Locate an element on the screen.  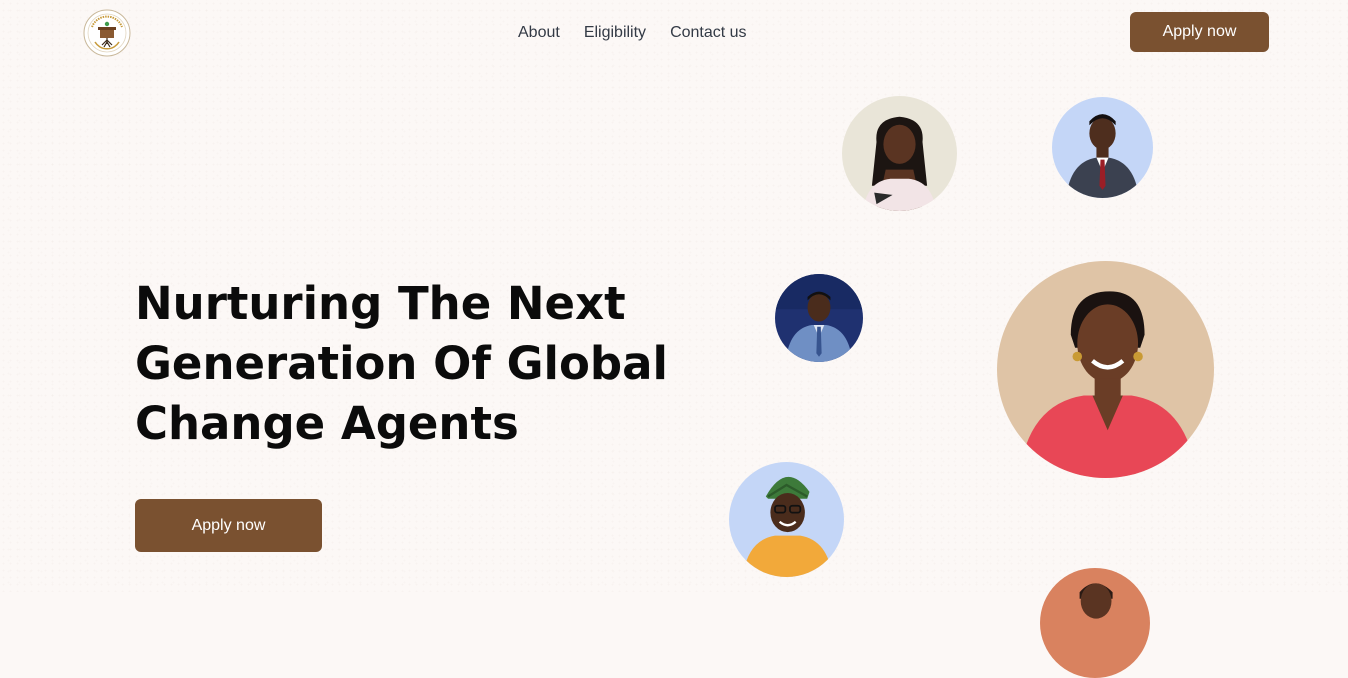
nav-link-about: About is located at coordinates (539, 33).